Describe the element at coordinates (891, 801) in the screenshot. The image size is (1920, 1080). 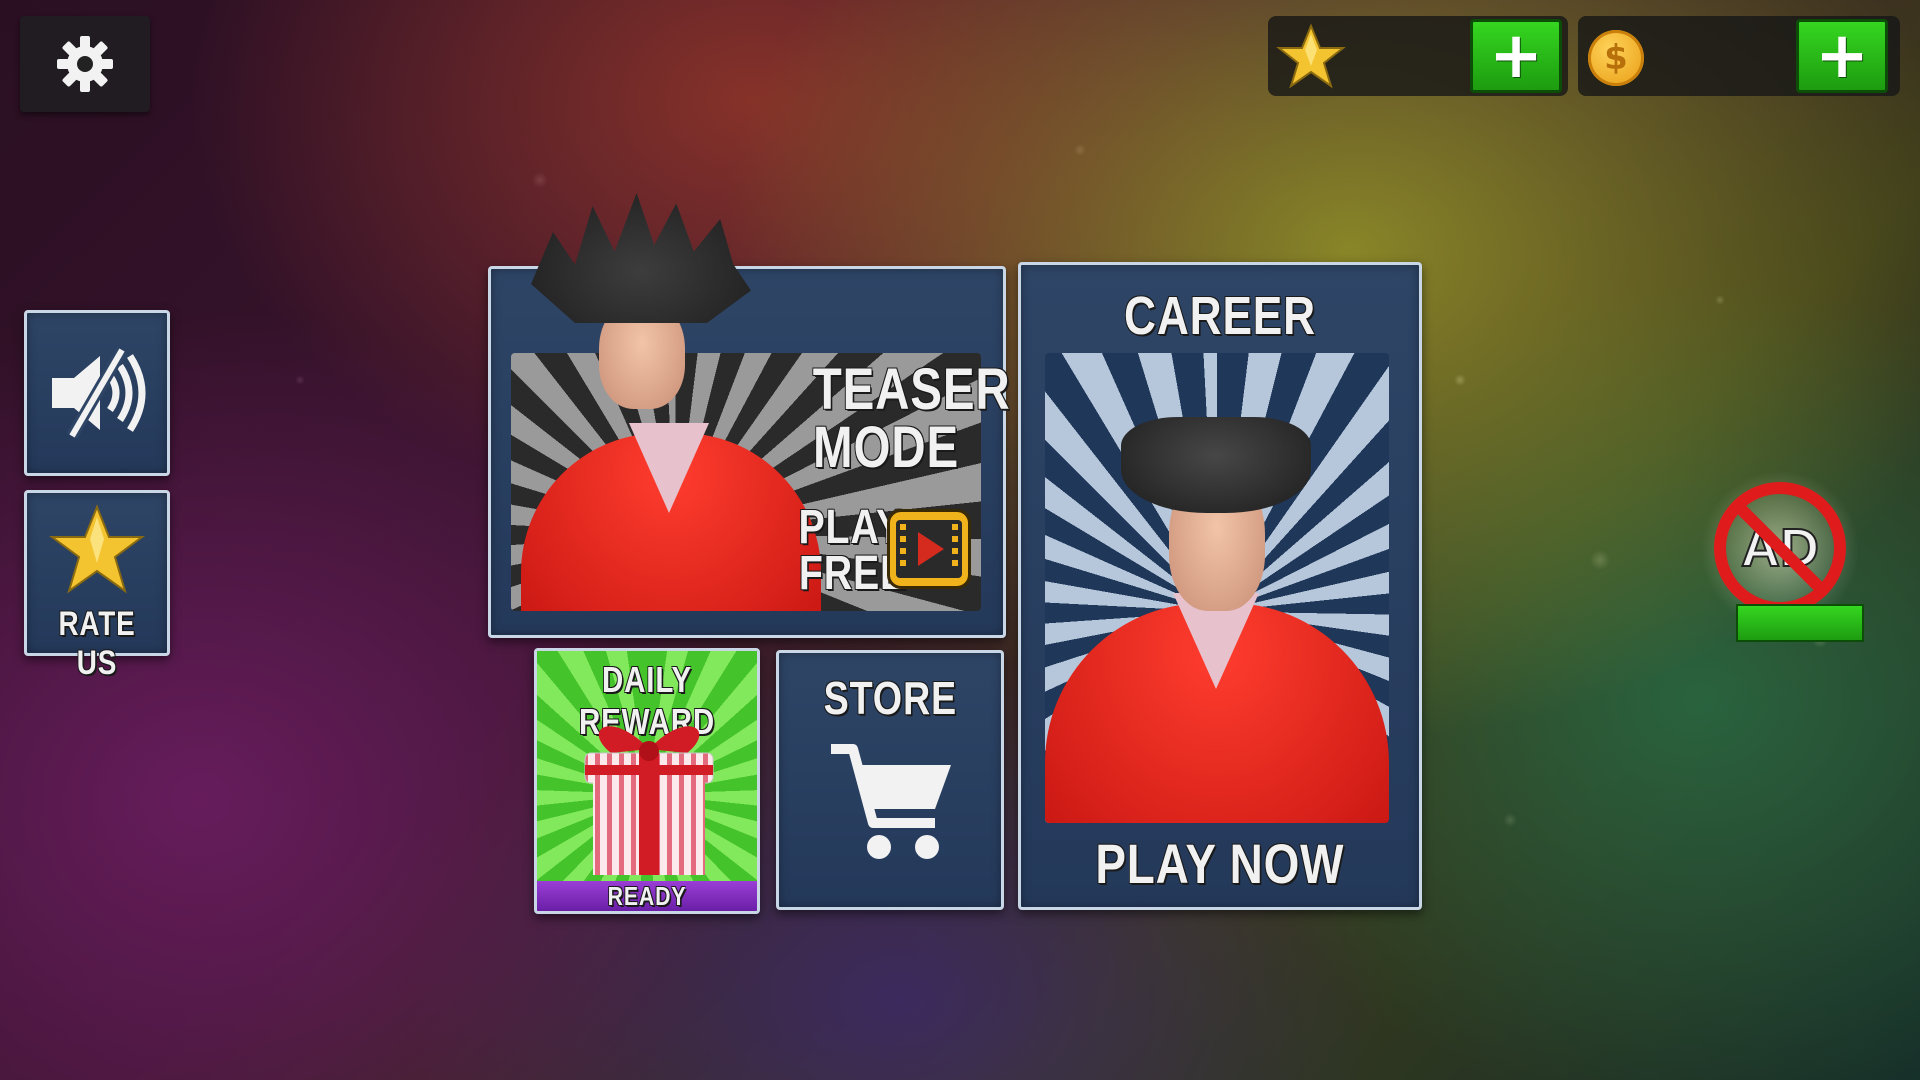
I see `shopping-cart-icon` at that location.